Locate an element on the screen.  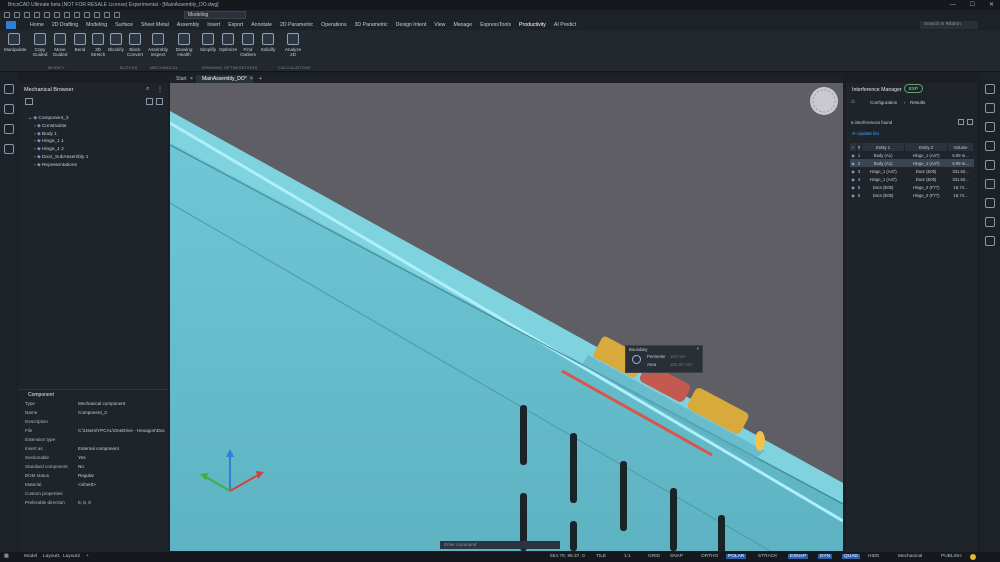
property-value: No is located at coordinates (81, 466).